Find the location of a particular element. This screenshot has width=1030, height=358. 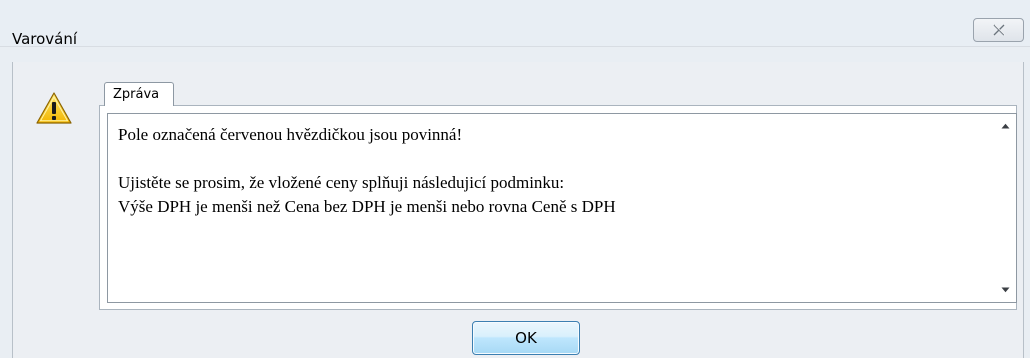

scroll-up-arrow-icon is located at coordinates (1005, 126).